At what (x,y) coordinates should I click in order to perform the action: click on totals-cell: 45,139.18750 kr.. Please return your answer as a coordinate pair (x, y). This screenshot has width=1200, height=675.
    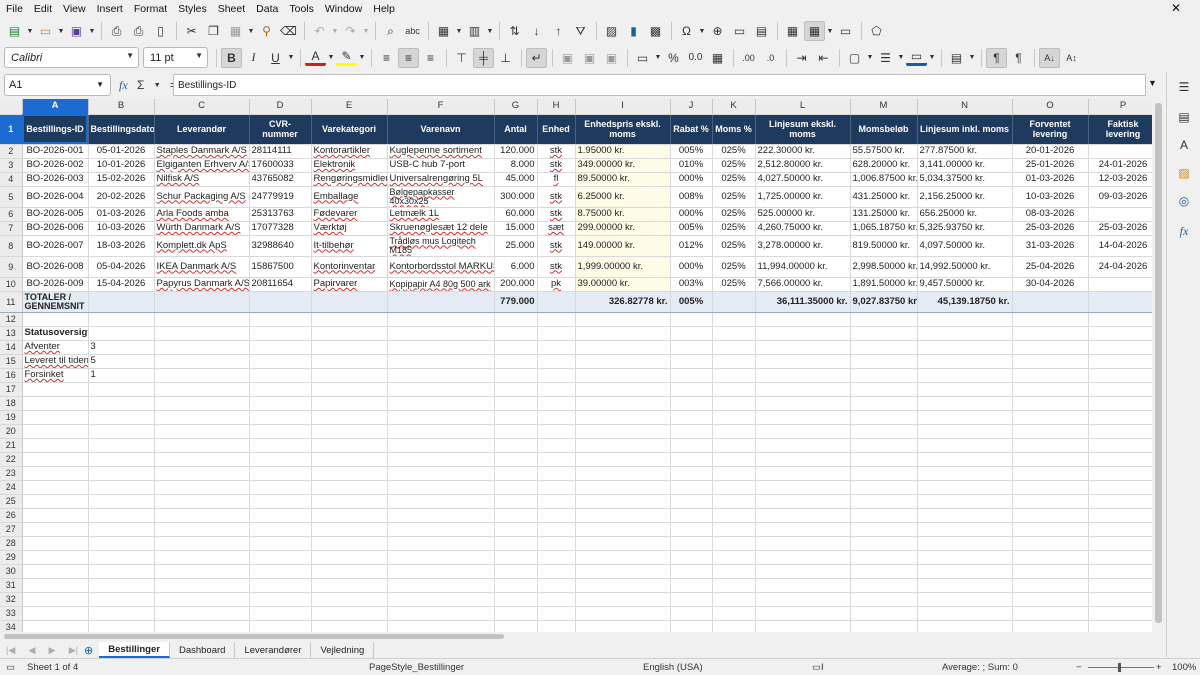
    Looking at the image, I should click on (965, 301).